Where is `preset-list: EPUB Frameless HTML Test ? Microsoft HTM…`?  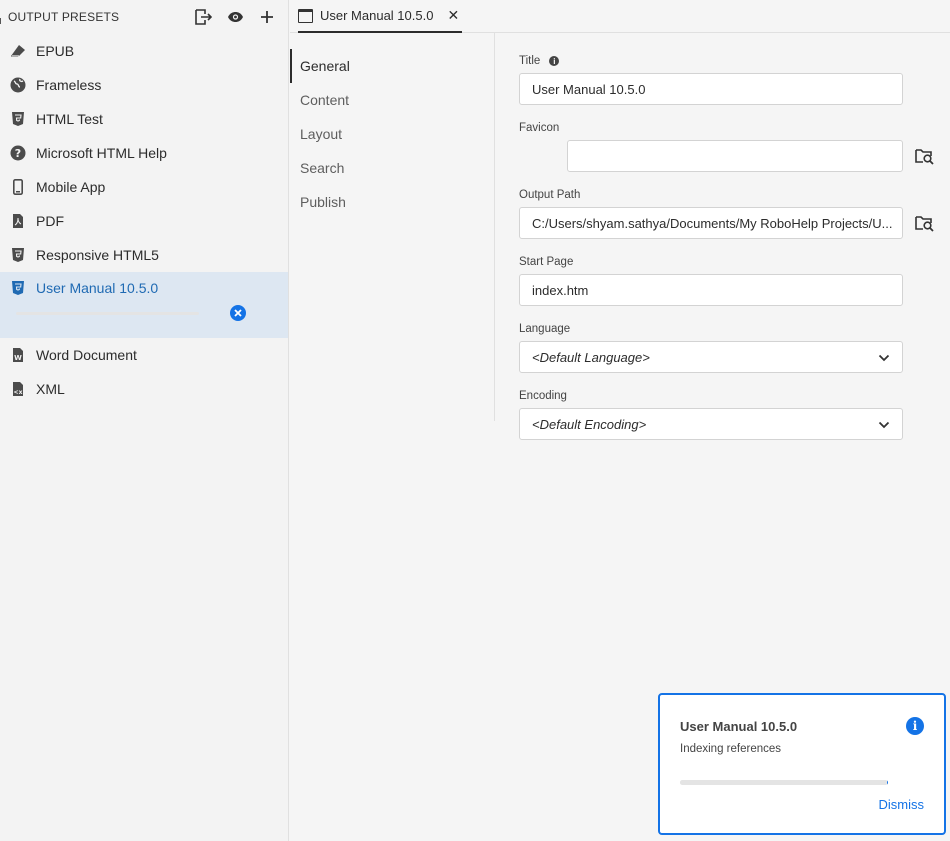 preset-list: EPUB Frameless HTML Test ? Microsoft HTM… is located at coordinates (144, 220).